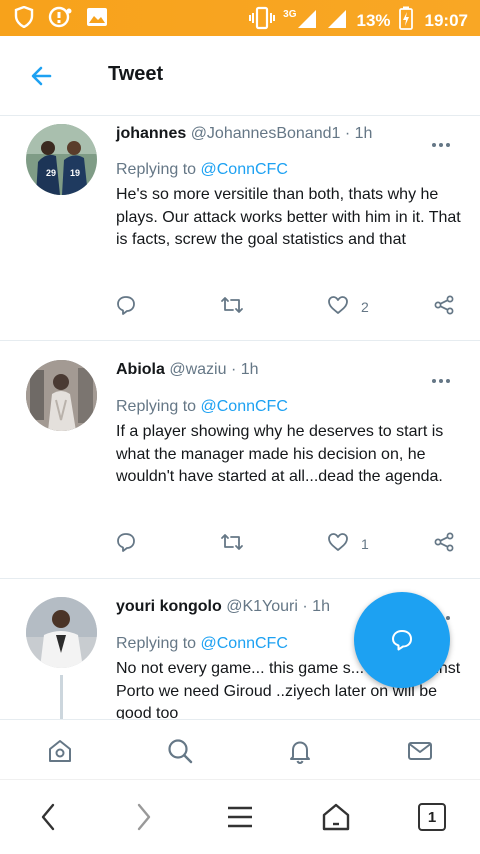  I want to click on browser-home-icon, so click(336, 817).